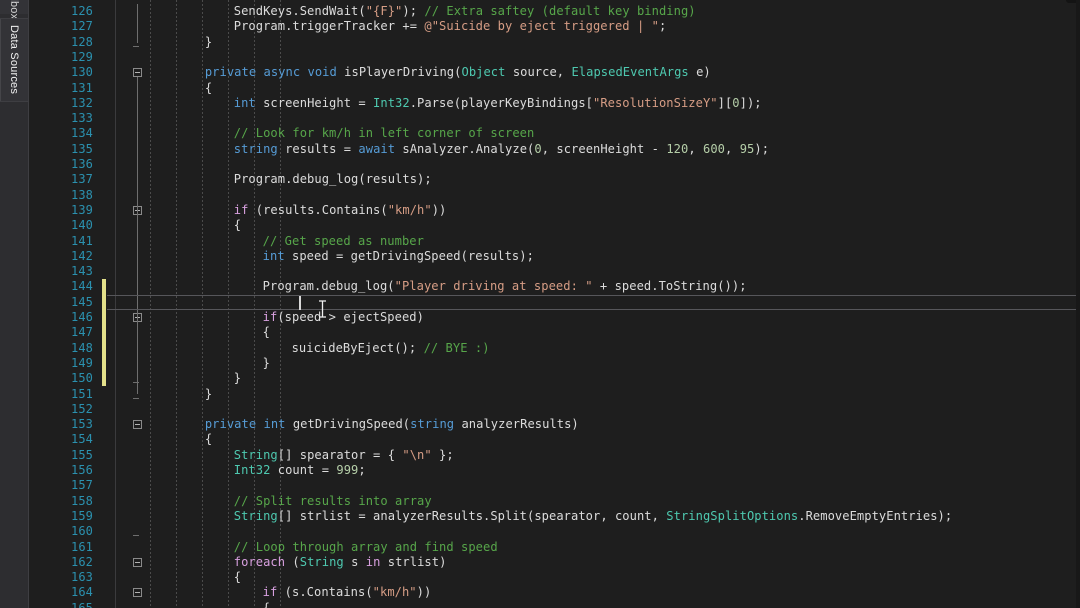 The height and width of the screenshot is (608, 1080). I want to click on line-number: 132, so click(82, 102).